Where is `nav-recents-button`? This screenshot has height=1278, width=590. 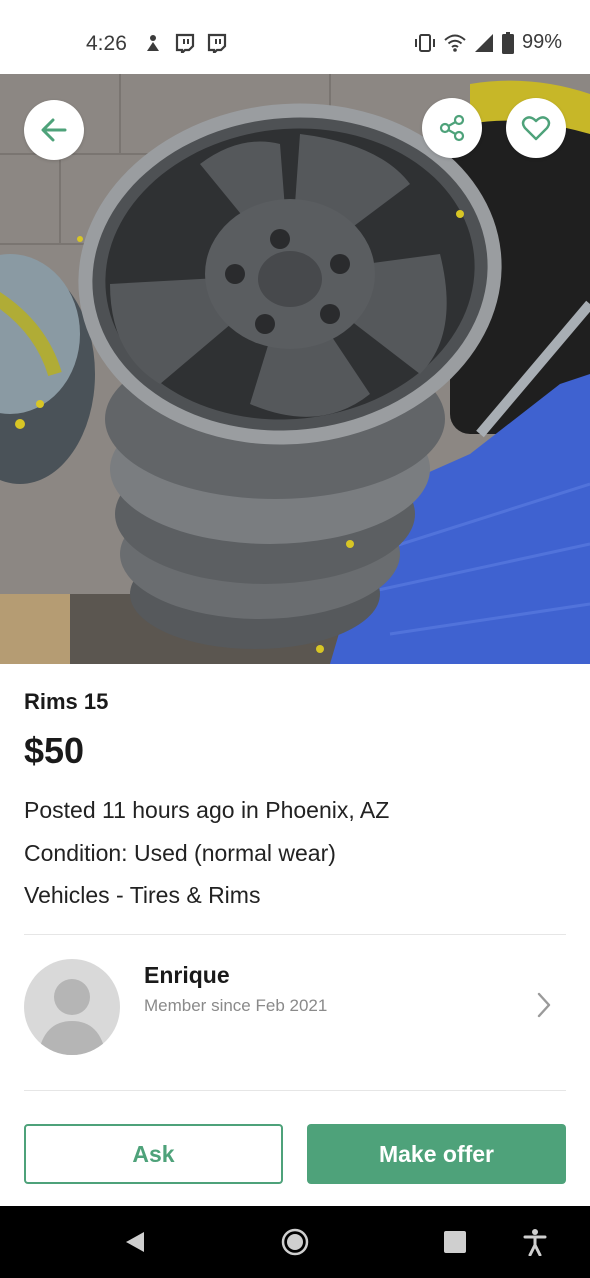 nav-recents-button is located at coordinates (455, 1242).